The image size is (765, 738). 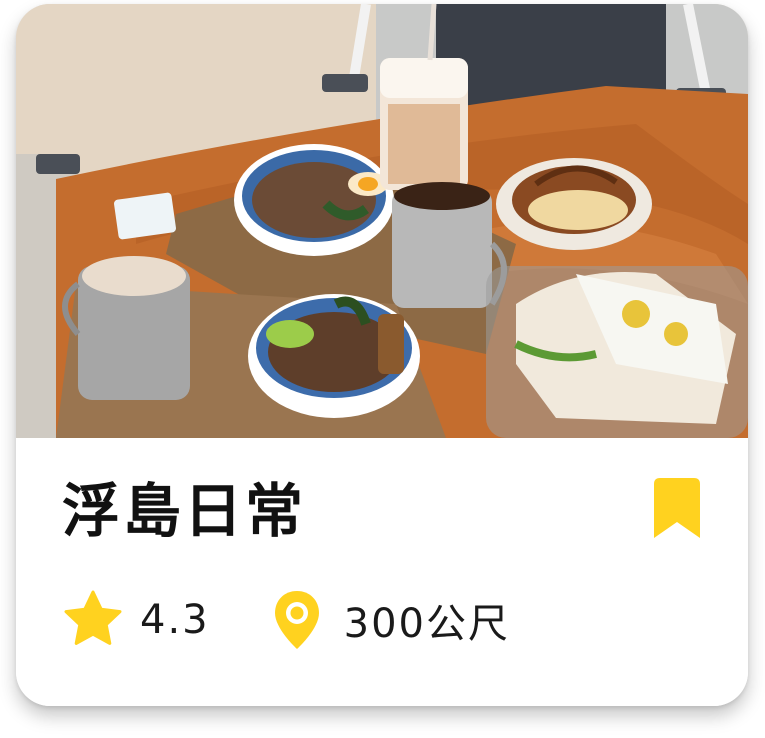 What do you see at coordinates (136, 620) in the screenshot?
I see `rating: 4.3` at bounding box center [136, 620].